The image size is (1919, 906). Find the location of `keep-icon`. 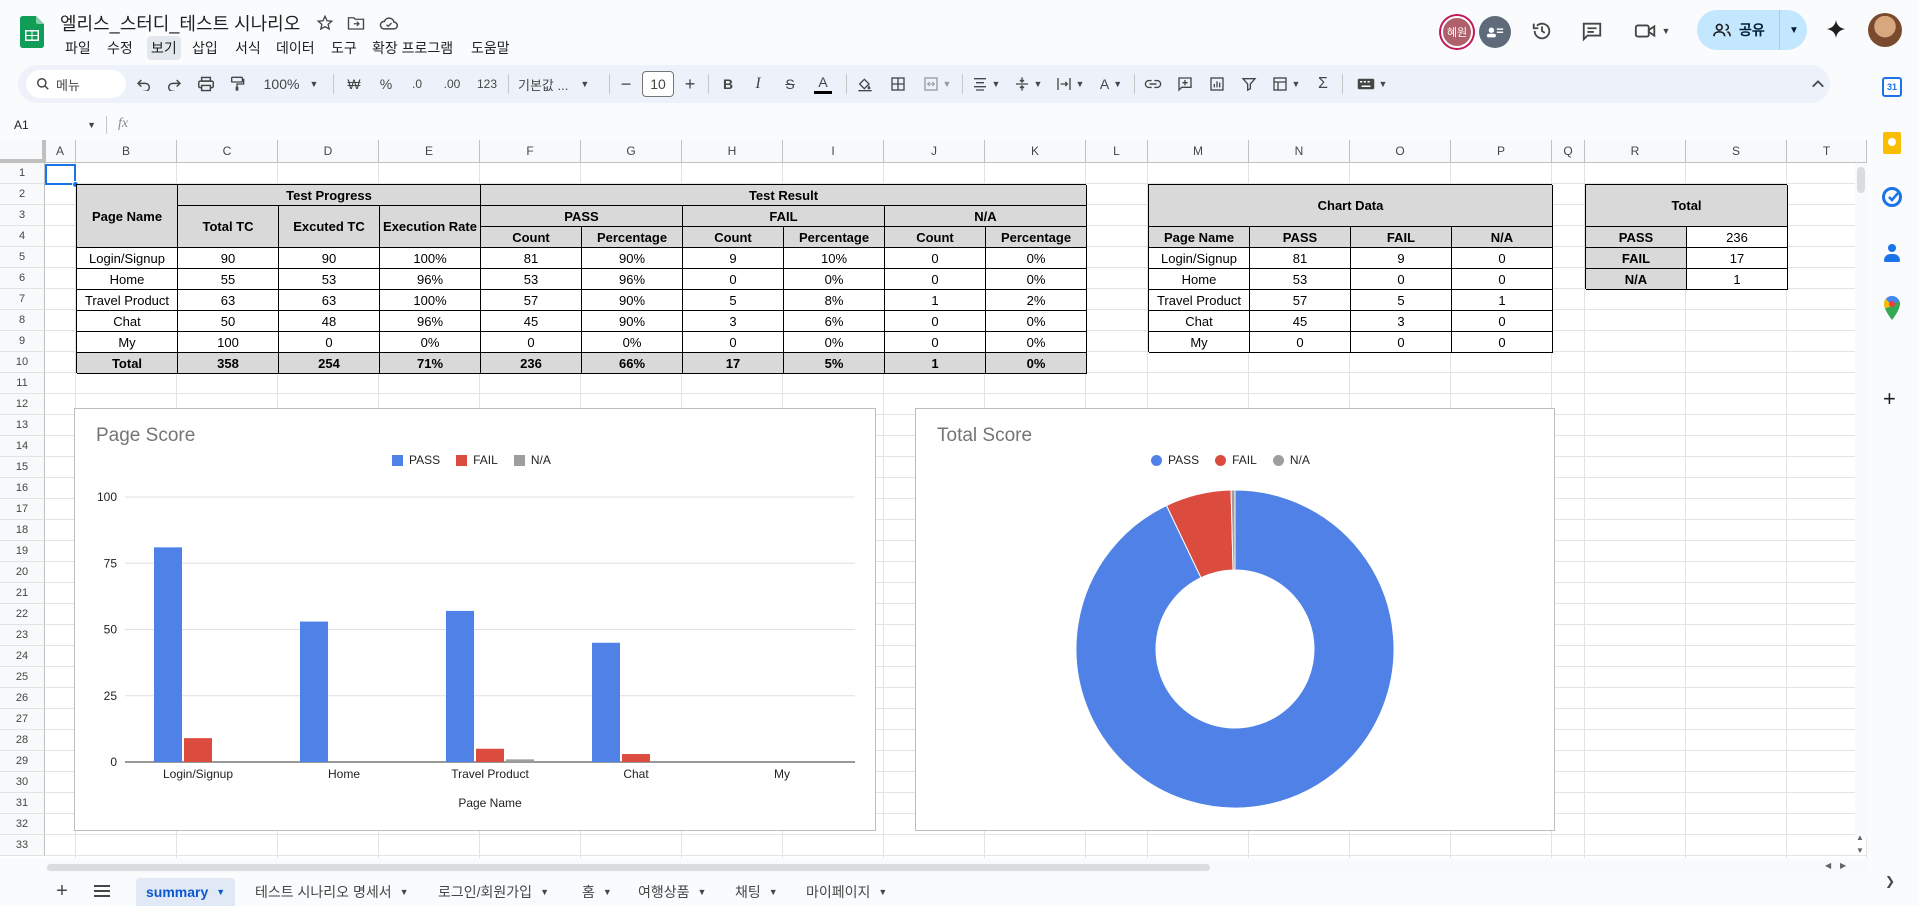

keep-icon is located at coordinates (1892, 143).